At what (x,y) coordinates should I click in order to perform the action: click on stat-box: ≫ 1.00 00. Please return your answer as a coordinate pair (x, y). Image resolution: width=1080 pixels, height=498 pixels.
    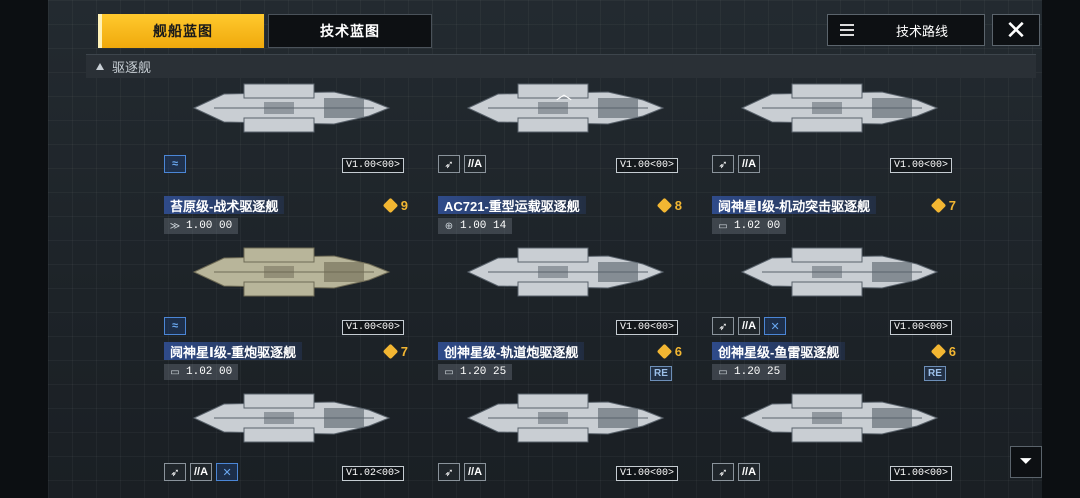
    Looking at the image, I should click on (201, 226).